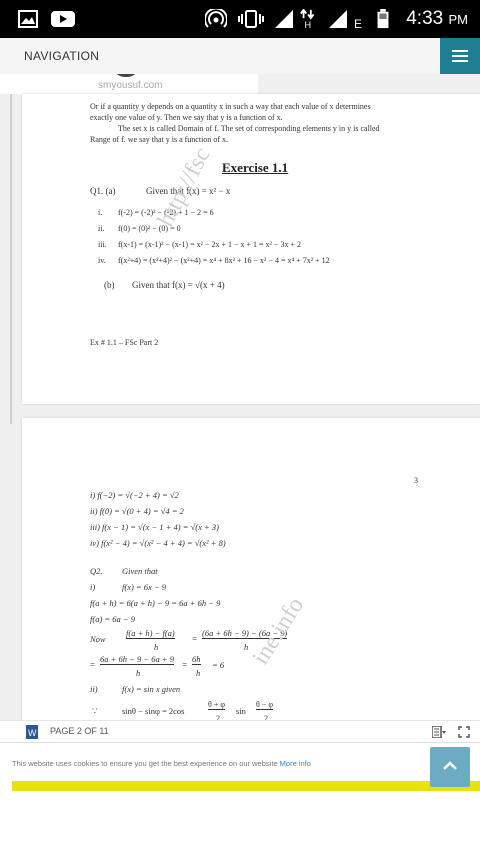 The image size is (480, 854). I want to click on word-document-icon: W, so click(32, 732).